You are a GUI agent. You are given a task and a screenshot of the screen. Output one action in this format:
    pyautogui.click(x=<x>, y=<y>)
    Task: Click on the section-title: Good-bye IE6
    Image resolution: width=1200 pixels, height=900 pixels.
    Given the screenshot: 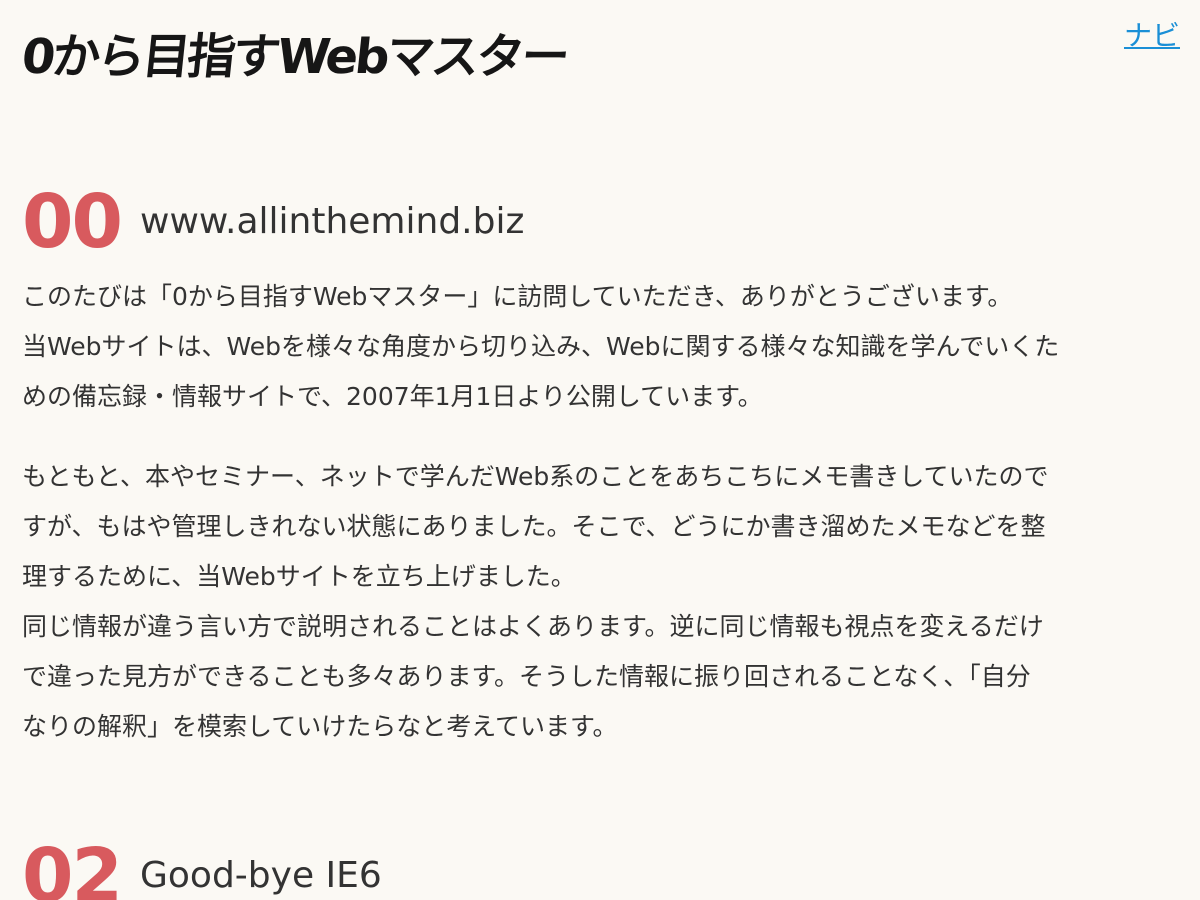 What is the action you would take?
    pyautogui.click(x=261, y=875)
    